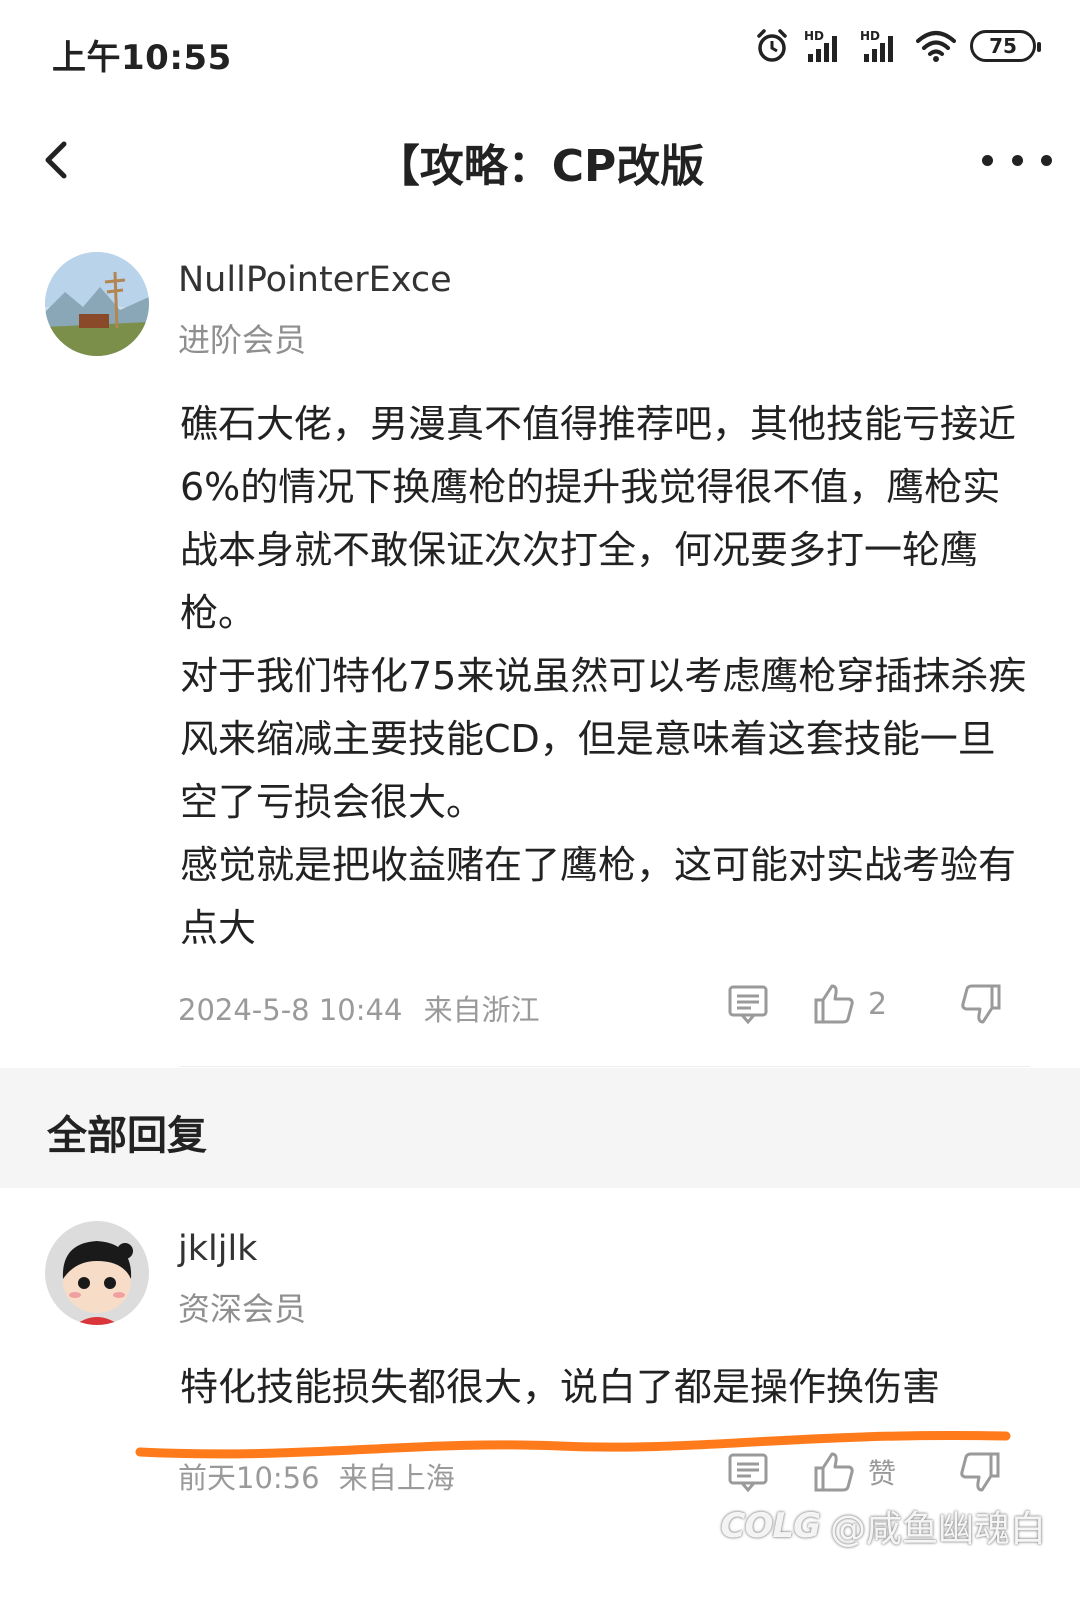  I want to click on reply-meta: 前天10:56 来自上海, so click(316, 1476).